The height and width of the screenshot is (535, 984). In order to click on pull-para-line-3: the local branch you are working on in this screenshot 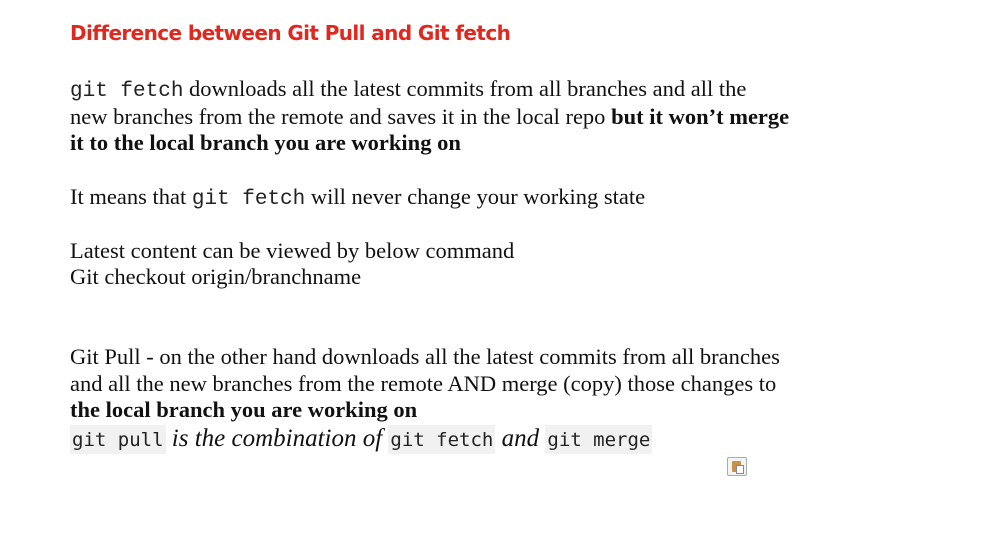, I will do `click(243, 410)`.